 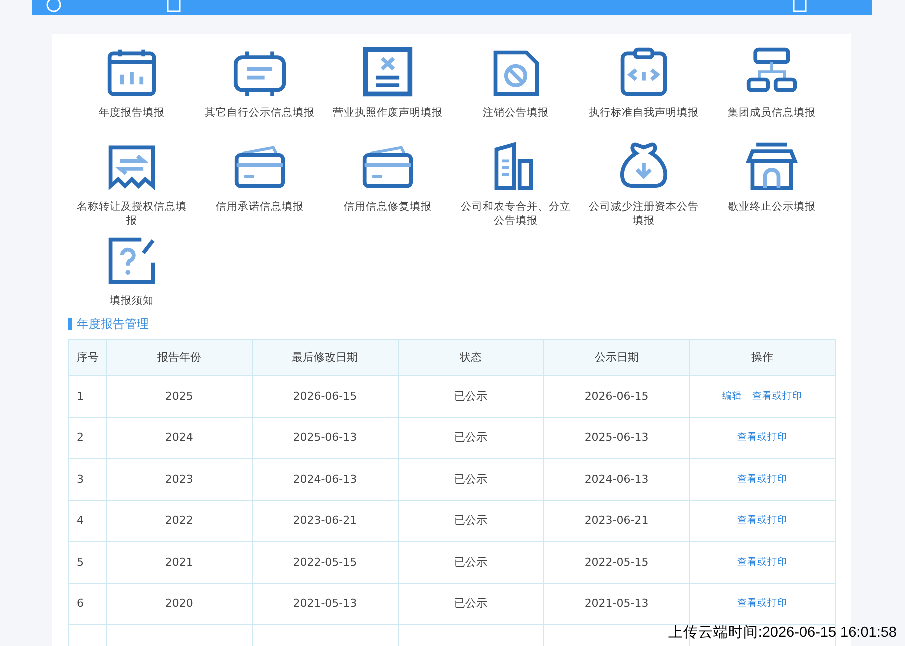 What do you see at coordinates (179, 358) in the screenshot?
I see `column-header: 报告年份` at bounding box center [179, 358].